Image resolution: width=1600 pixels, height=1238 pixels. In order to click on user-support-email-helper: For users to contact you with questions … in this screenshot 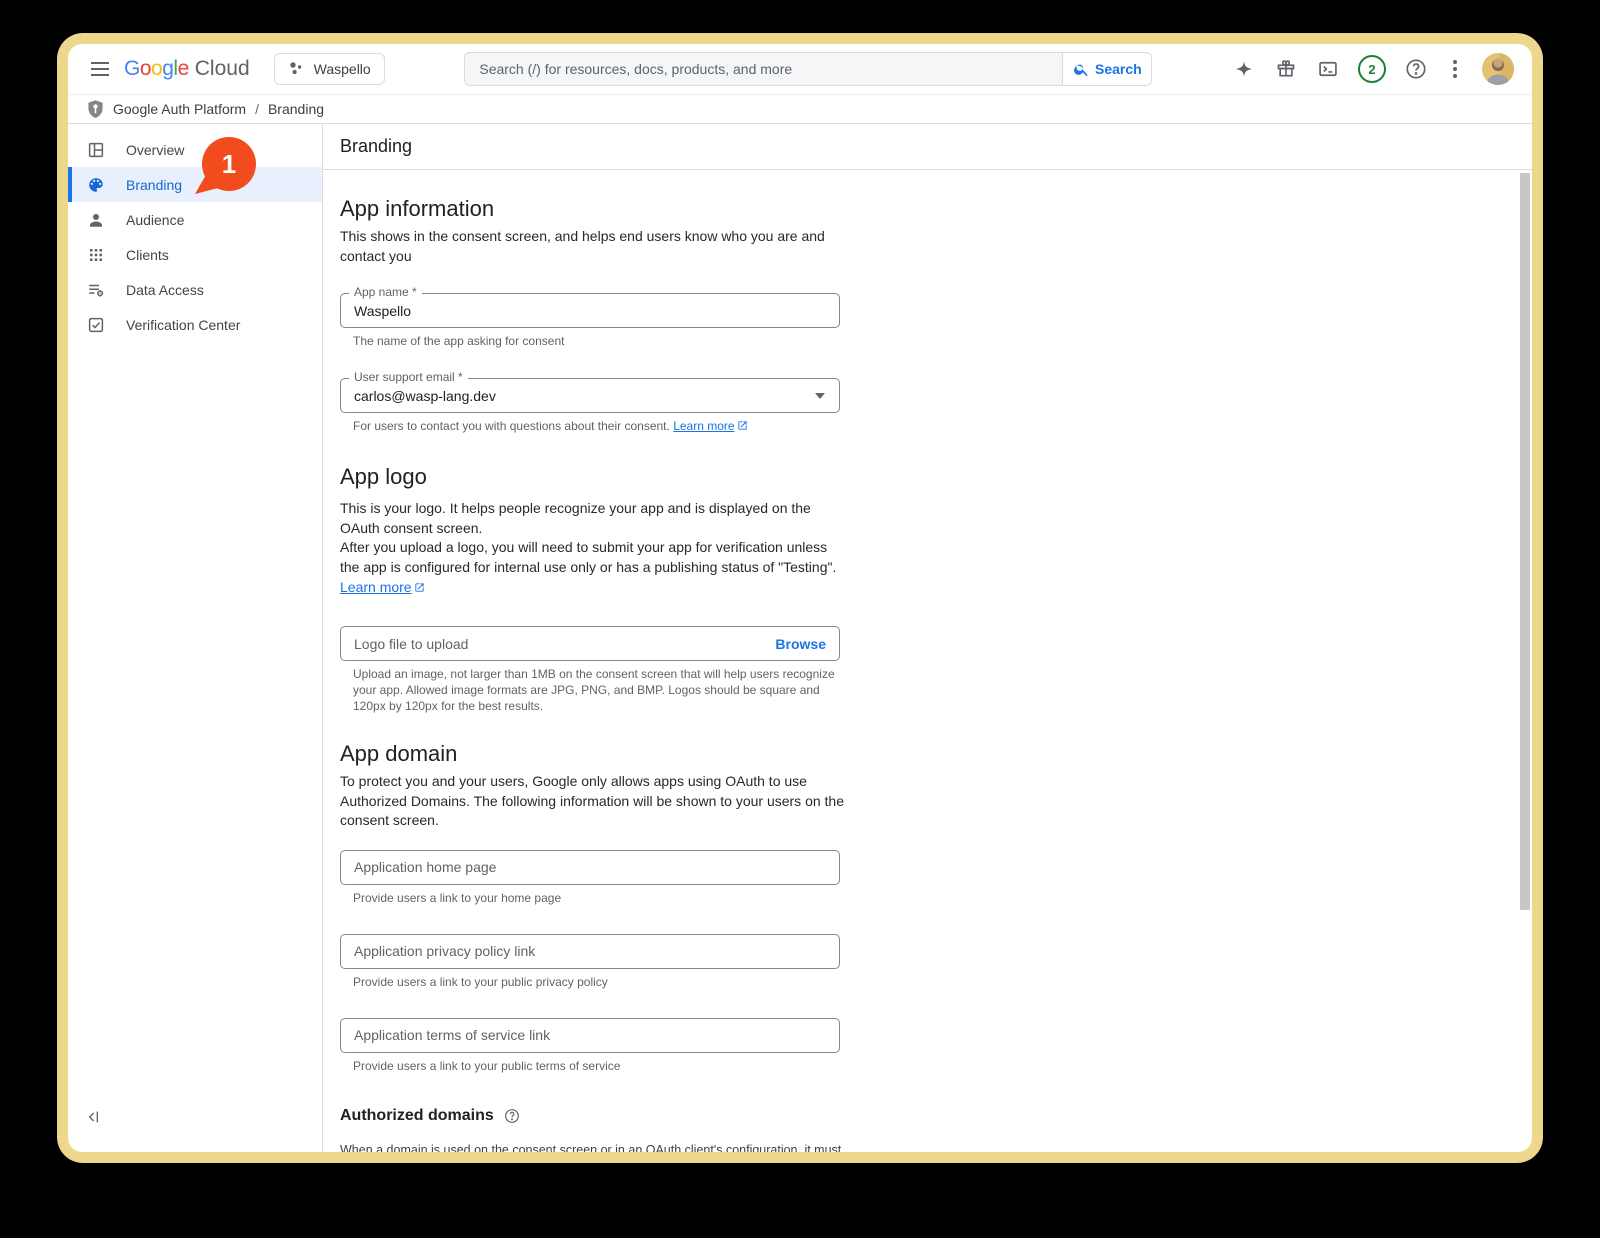, I will do `click(597, 426)`.